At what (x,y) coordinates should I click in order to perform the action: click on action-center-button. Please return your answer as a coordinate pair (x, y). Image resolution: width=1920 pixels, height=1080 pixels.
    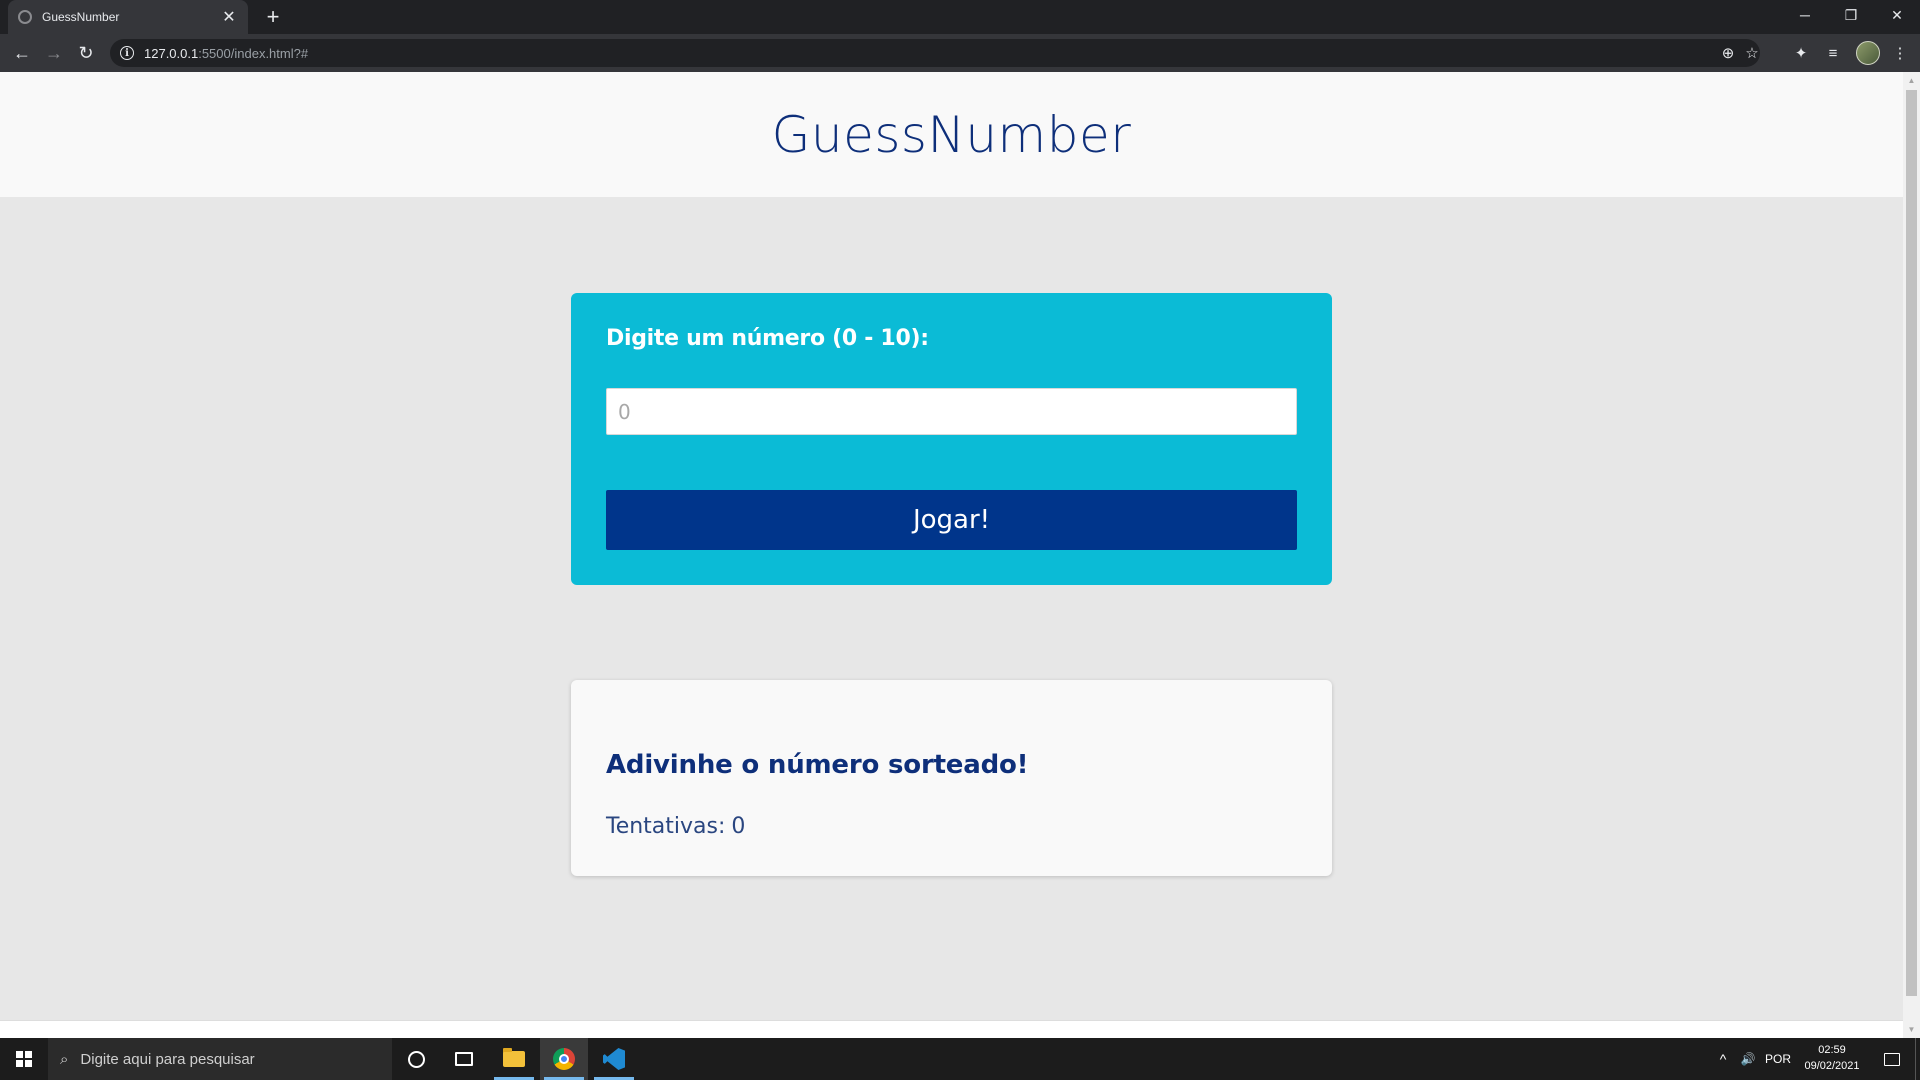
    Looking at the image, I should click on (1892, 1059).